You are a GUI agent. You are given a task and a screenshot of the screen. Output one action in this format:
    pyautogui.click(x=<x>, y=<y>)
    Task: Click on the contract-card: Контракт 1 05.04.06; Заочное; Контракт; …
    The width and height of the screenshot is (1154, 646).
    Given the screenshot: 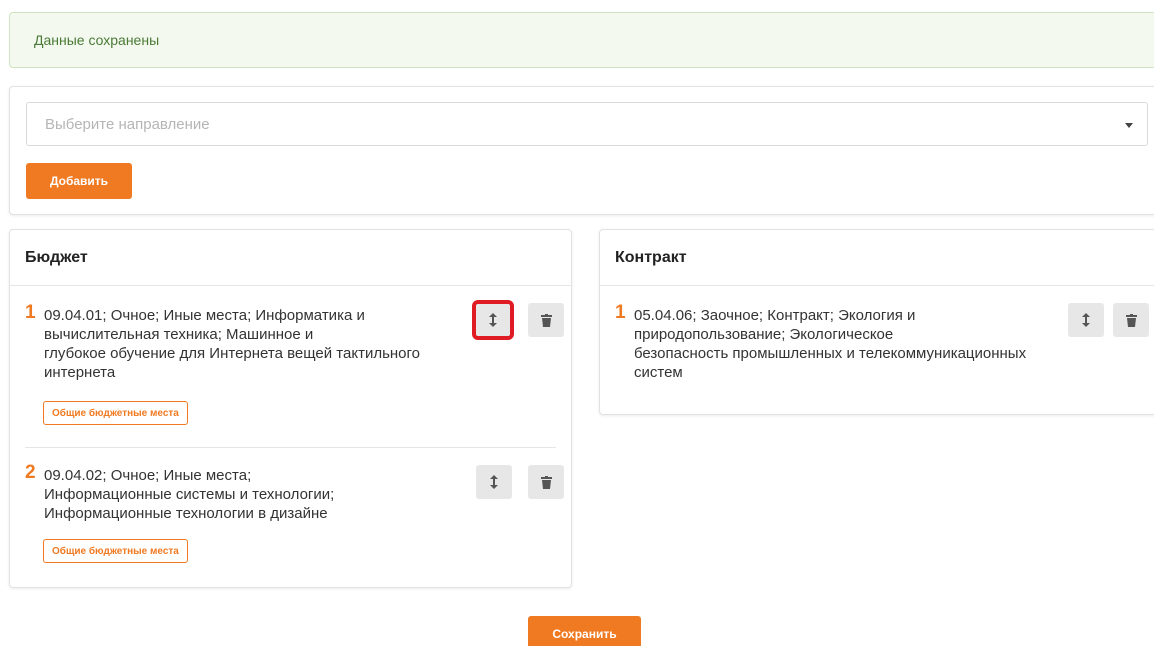 What is the action you would take?
    pyautogui.click(x=876, y=322)
    